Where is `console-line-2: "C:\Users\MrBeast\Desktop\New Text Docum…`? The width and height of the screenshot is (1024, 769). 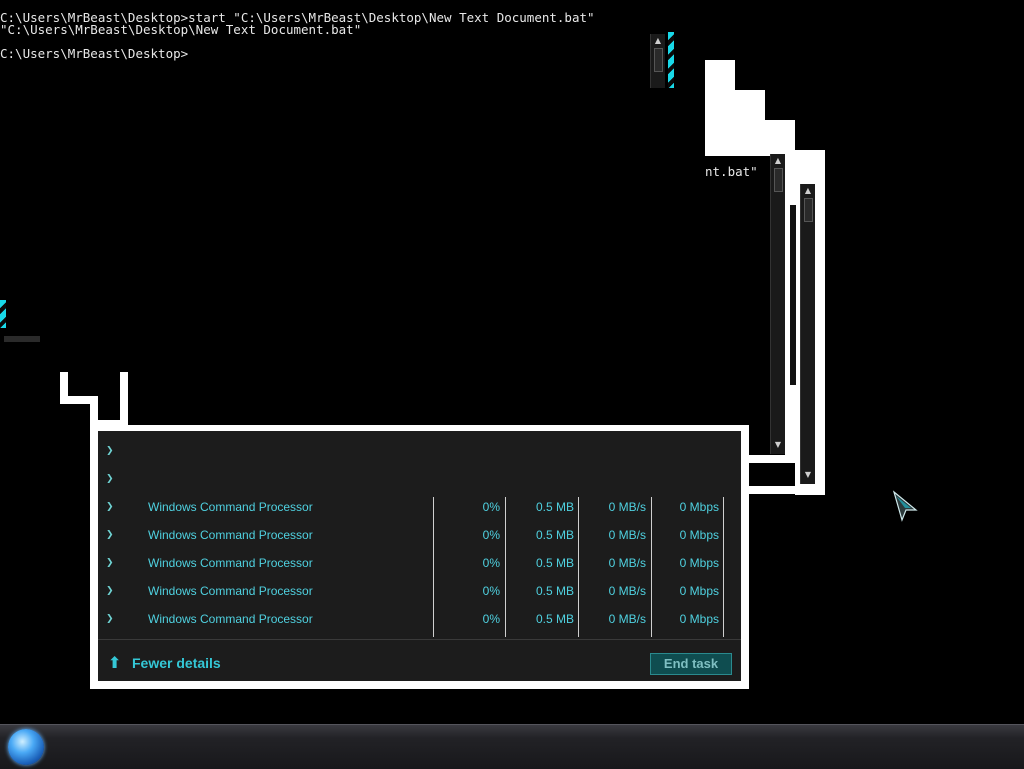 console-line-2: "C:\Users\MrBeast\Desktop\New Text Docum… is located at coordinates (181, 29).